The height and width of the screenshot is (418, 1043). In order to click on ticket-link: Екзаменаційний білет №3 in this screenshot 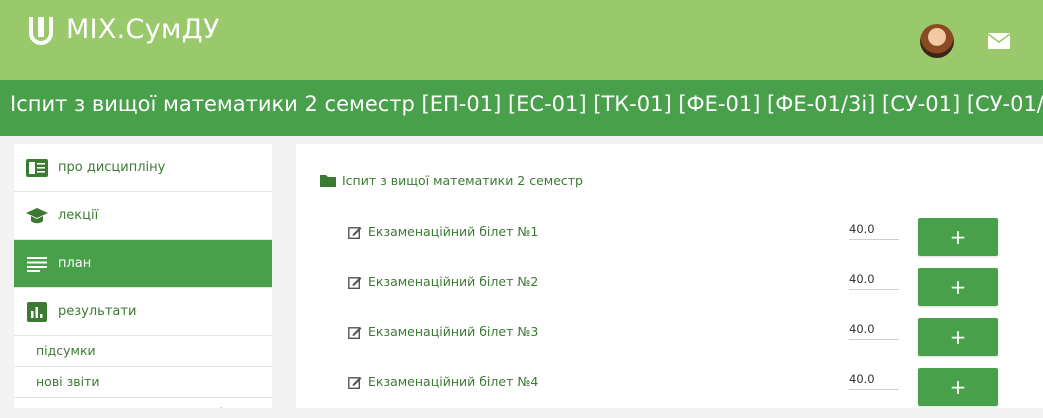, I will do `click(443, 331)`.